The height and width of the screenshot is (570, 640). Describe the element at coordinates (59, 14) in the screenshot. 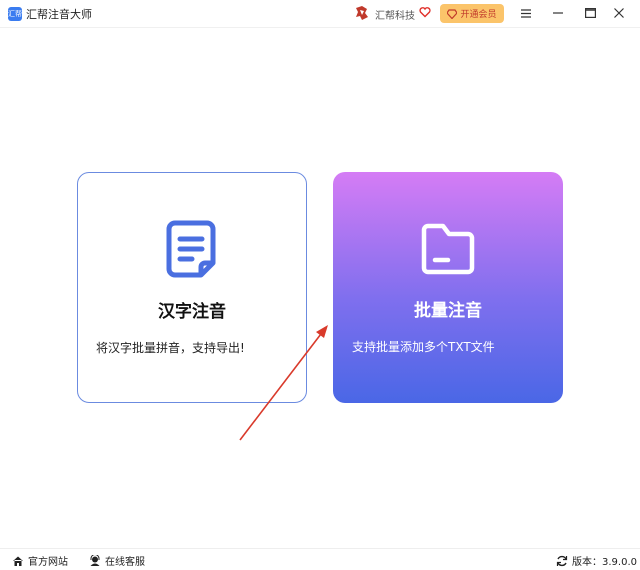

I see `app-title: 汇帮注音大师` at that location.